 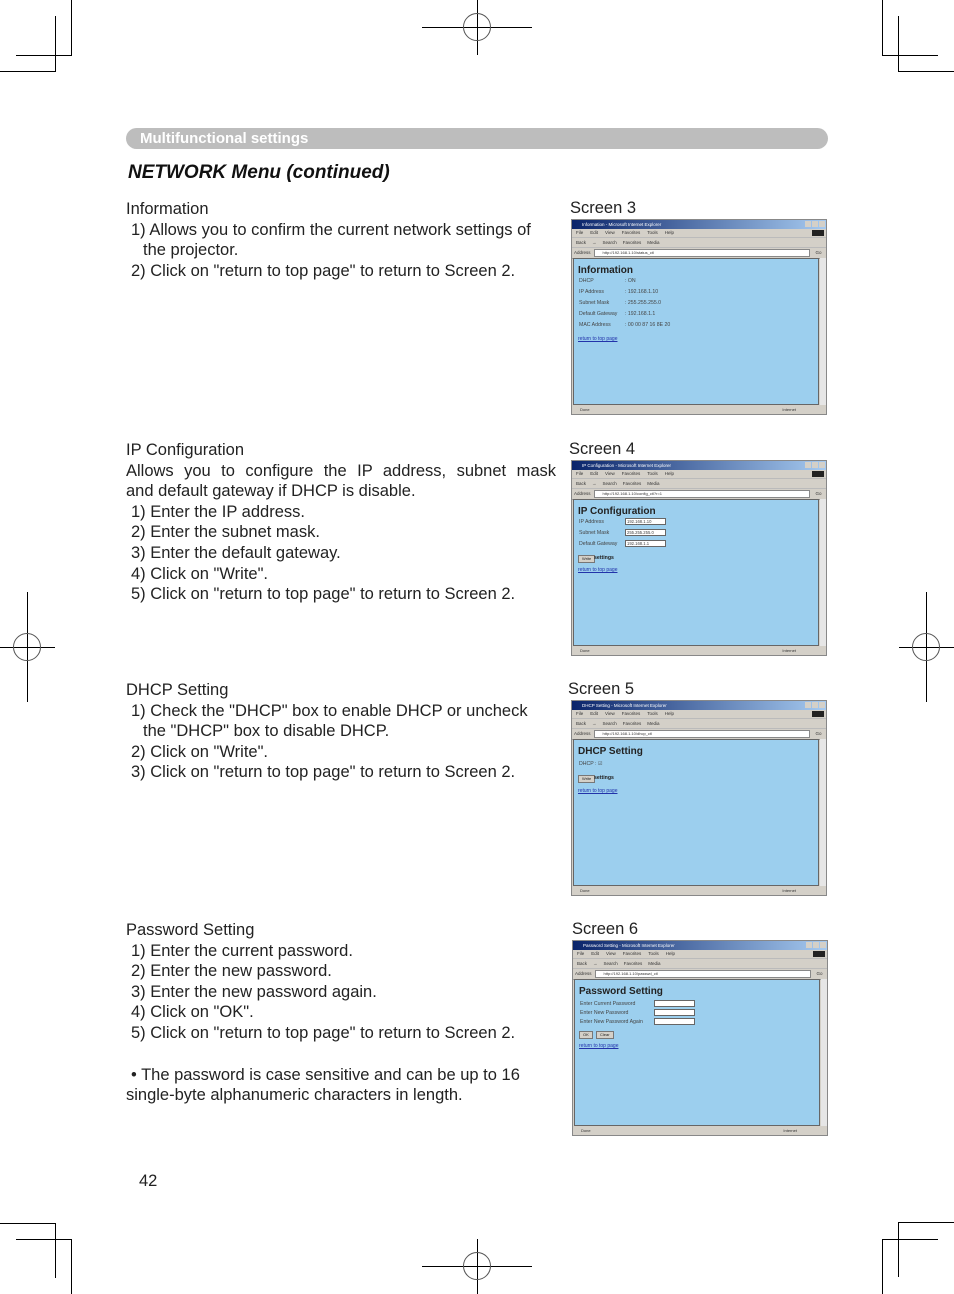 I want to click on section-heading: Password Setting, so click(x=190, y=930).